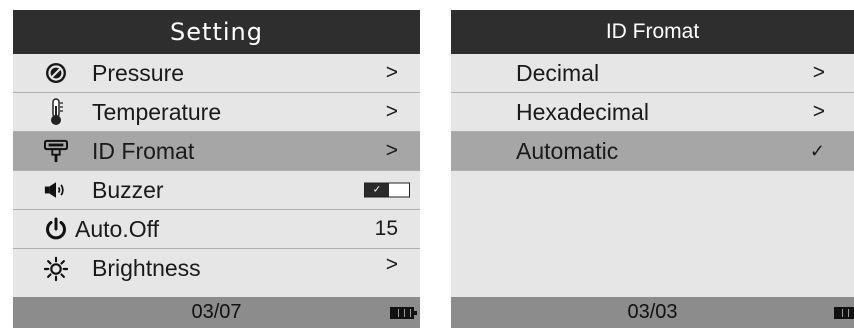 The height and width of the screenshot is (328, 854). I want to click on page-indicator: 03/03, so click(652, 312).